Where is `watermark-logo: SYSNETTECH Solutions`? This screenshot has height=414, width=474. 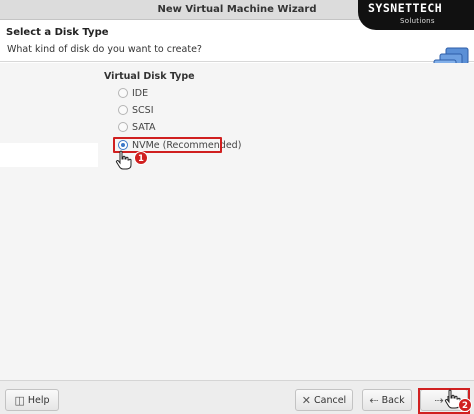
watermark-logo: SYSNETTECH Solutions is located at coordinates (416, 15).